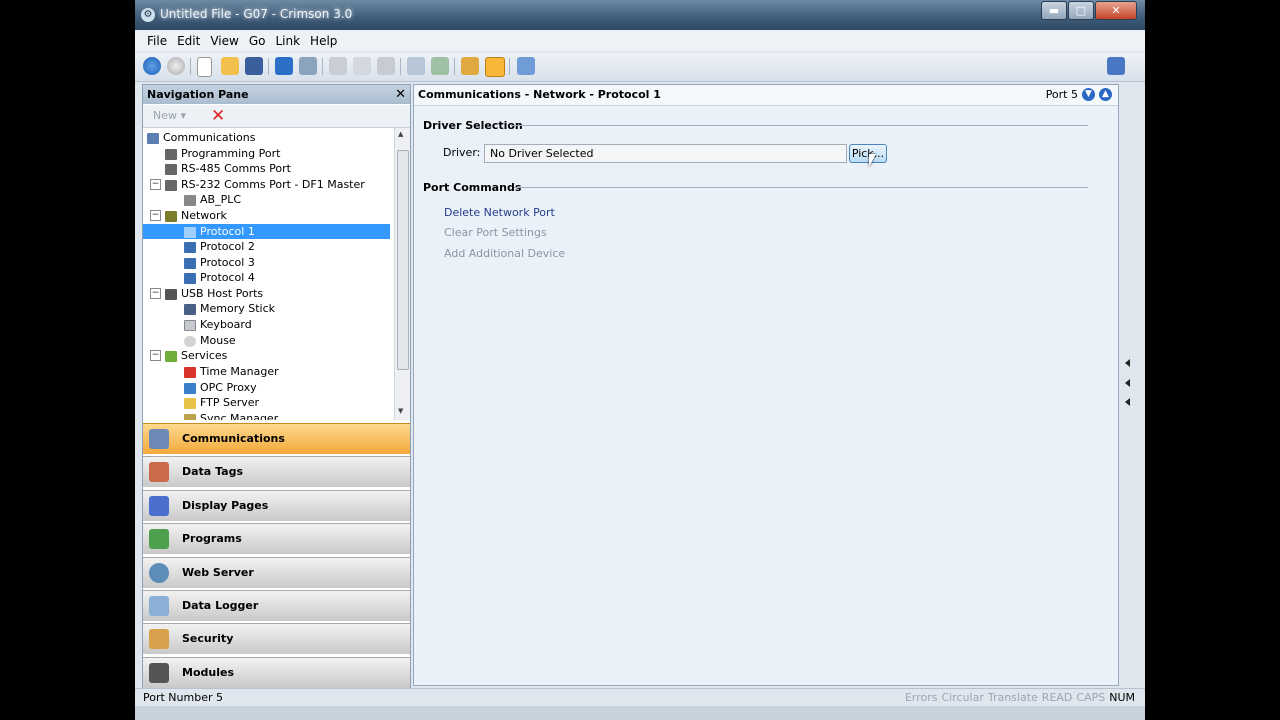  I want to click on category-web-server: Web Server, so click(276, 572).